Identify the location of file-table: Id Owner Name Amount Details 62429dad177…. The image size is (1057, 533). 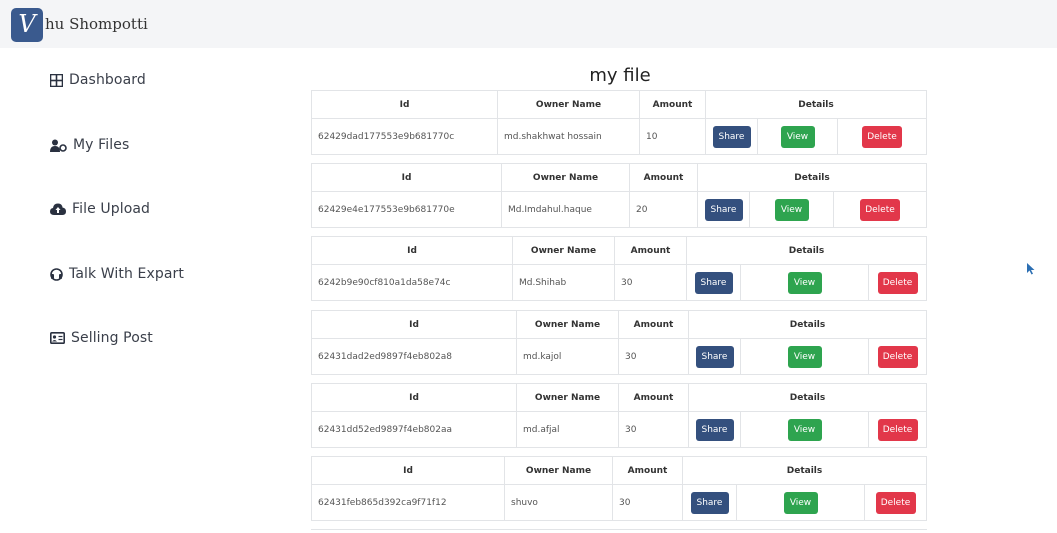
(619, 122).